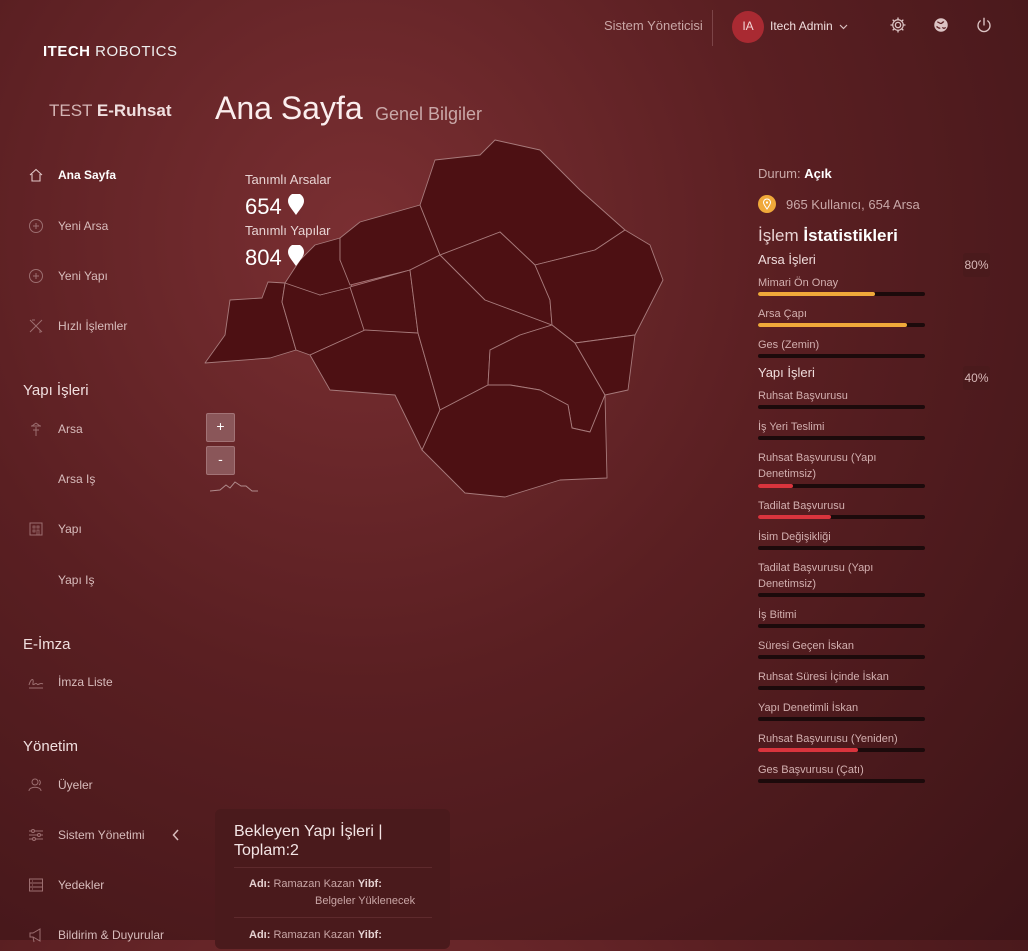  I want to click on sidebar-item-hizli-islemler: Hızlı İşlemler, so click(113, 330).